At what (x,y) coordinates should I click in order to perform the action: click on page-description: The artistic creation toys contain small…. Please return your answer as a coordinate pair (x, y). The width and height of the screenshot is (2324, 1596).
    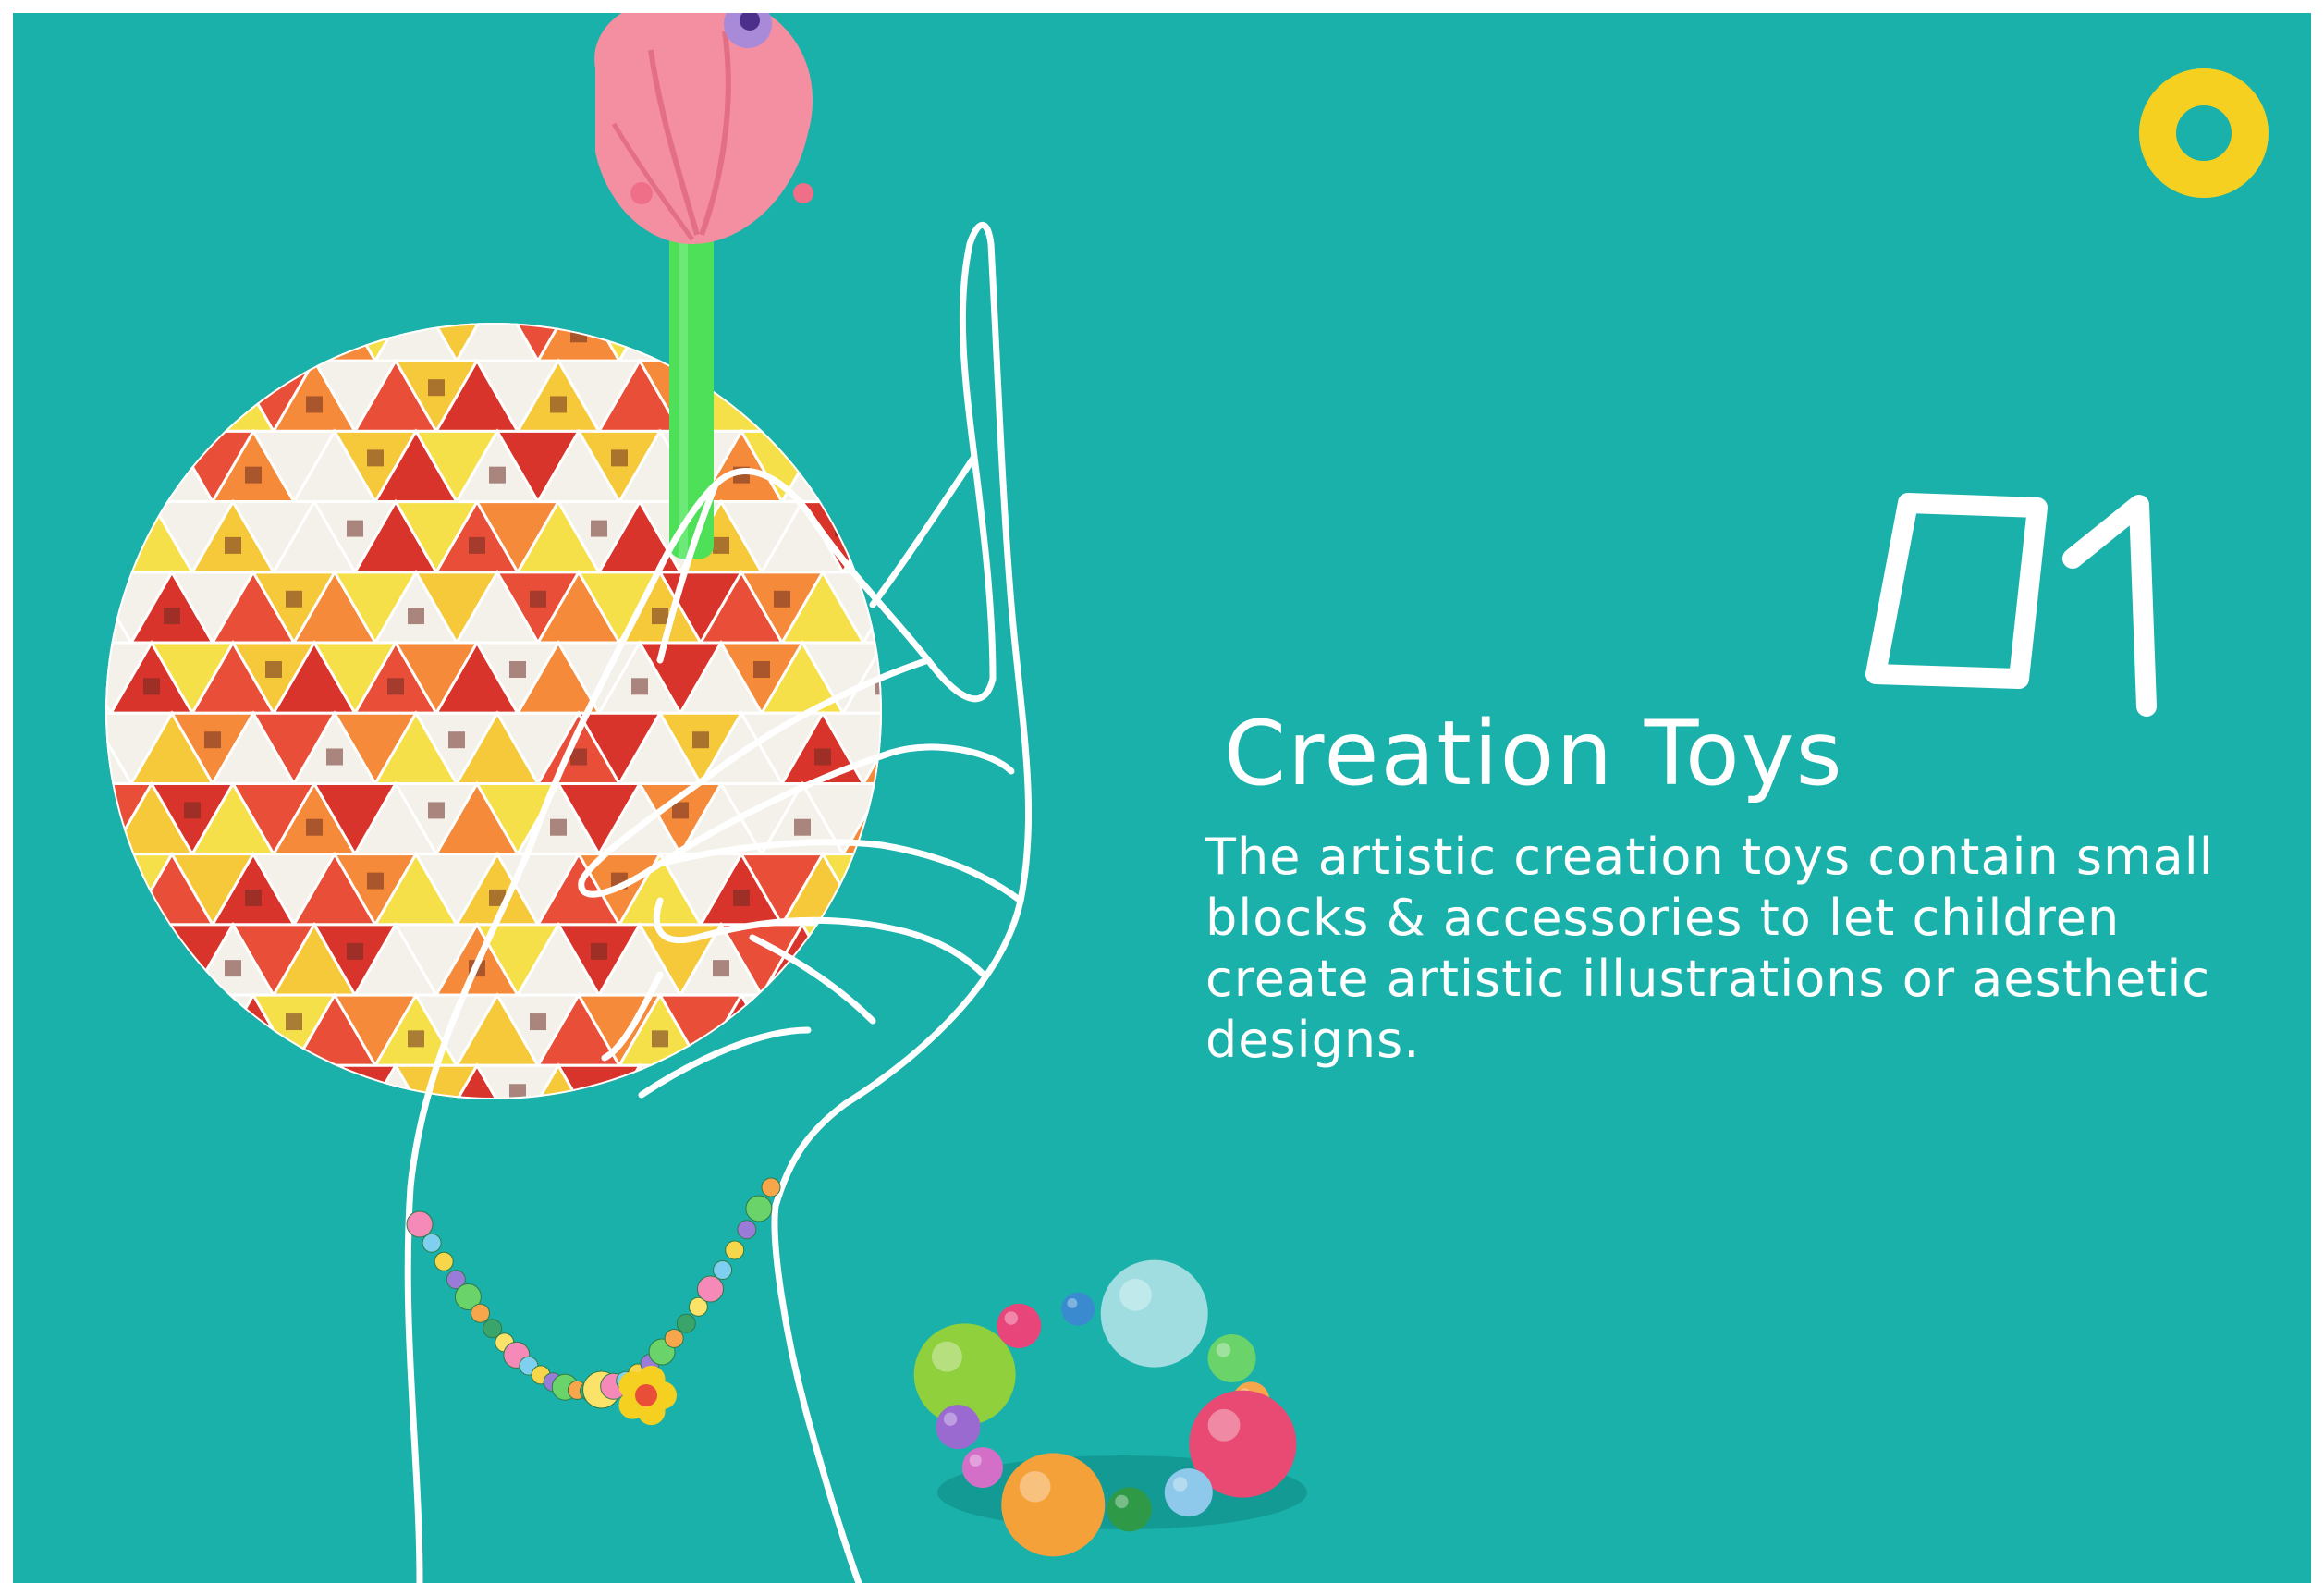
    Looking at the image, I should click on (1709, 948).